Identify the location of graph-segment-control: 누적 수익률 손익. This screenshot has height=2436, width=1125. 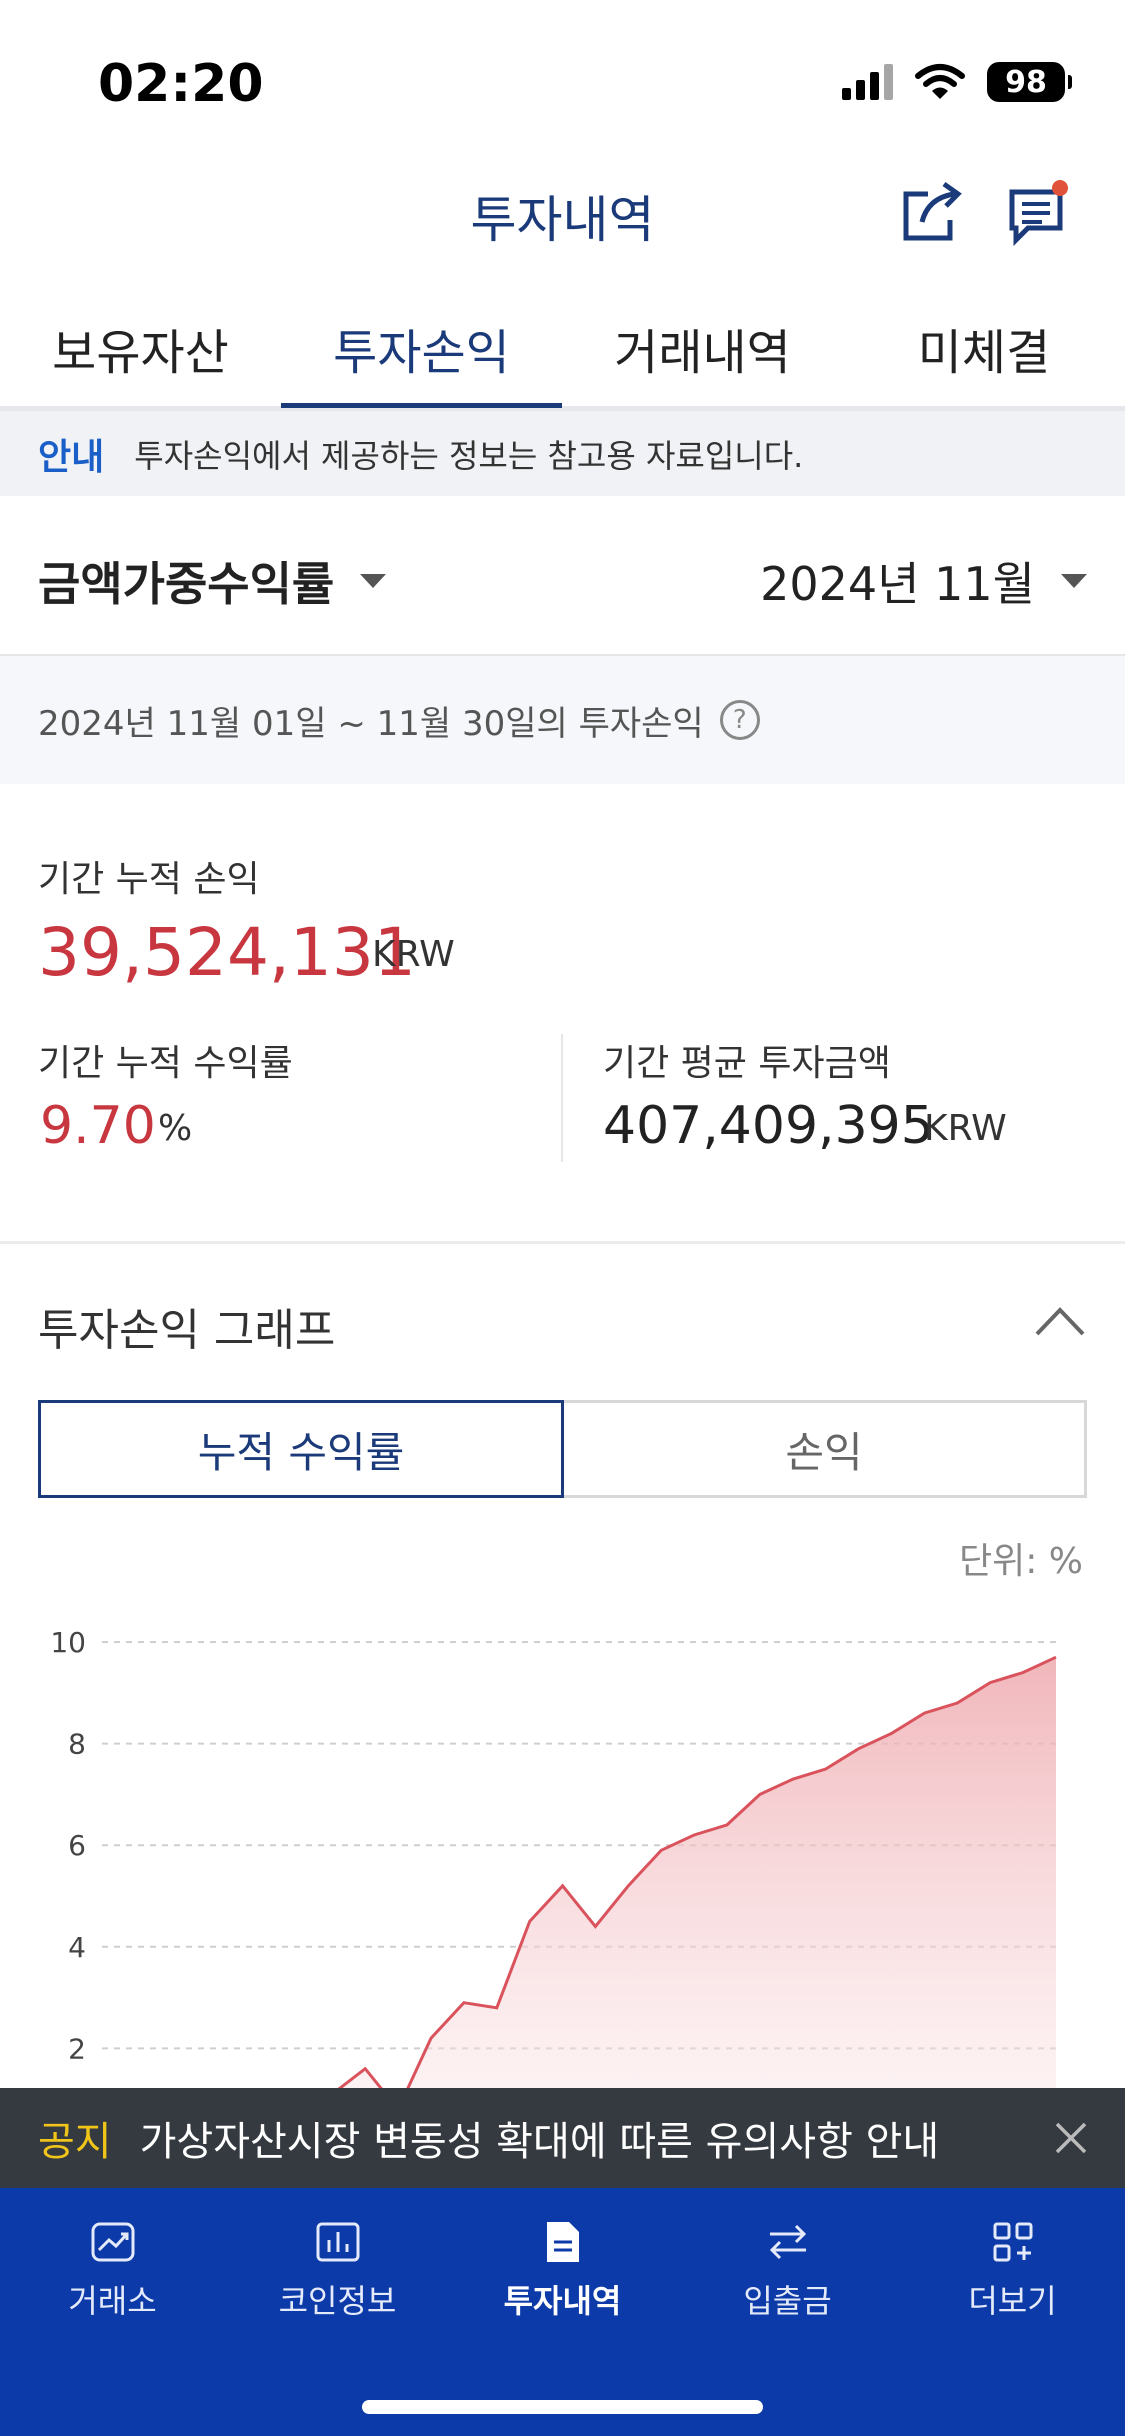
(562, 1449).